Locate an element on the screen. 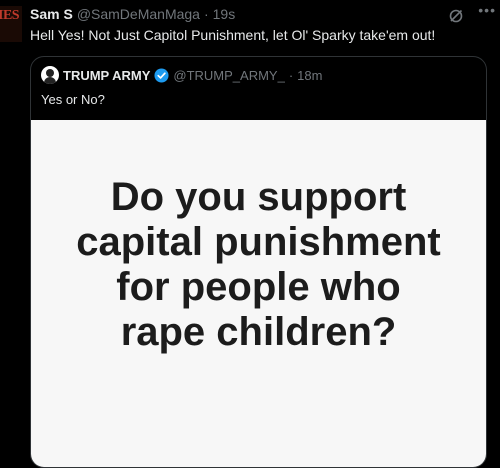 Image resolution: width=500 pixels, height=468 pixels. avatar-text: IES is located at coordinates (10, 15).